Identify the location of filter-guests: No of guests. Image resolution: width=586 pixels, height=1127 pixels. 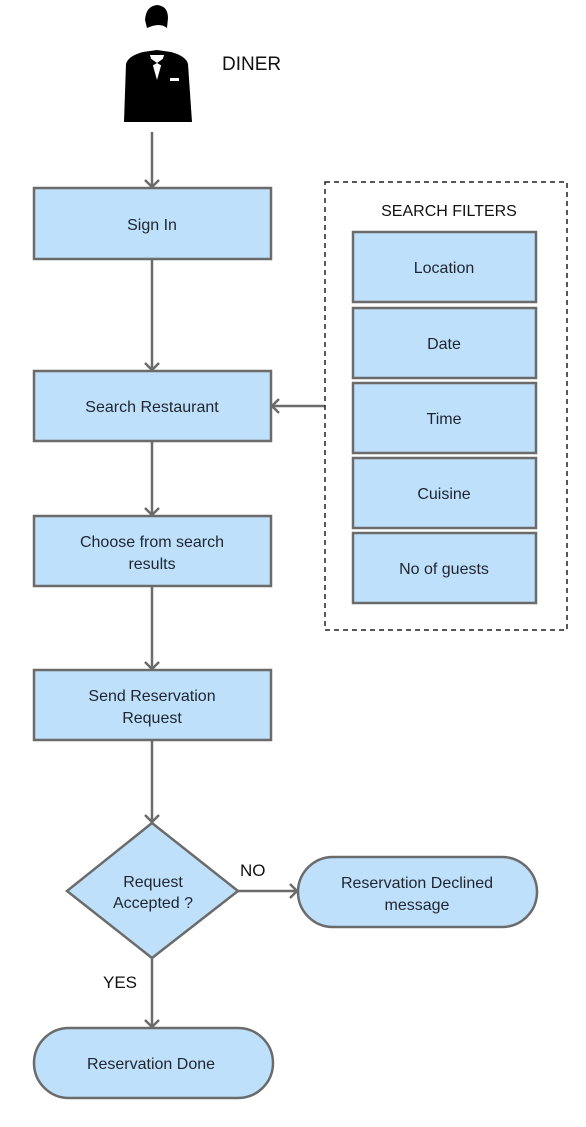
(444, 568).